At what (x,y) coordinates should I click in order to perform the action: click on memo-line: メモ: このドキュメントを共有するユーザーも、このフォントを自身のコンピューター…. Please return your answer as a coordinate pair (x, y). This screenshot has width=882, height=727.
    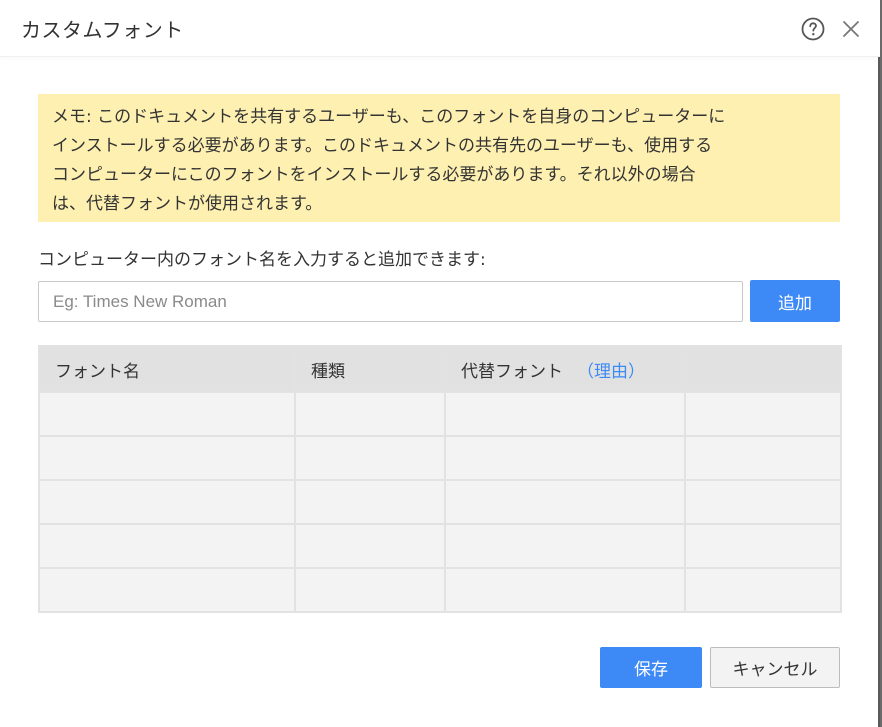
    Looking at the image, I should click on (389, 117).